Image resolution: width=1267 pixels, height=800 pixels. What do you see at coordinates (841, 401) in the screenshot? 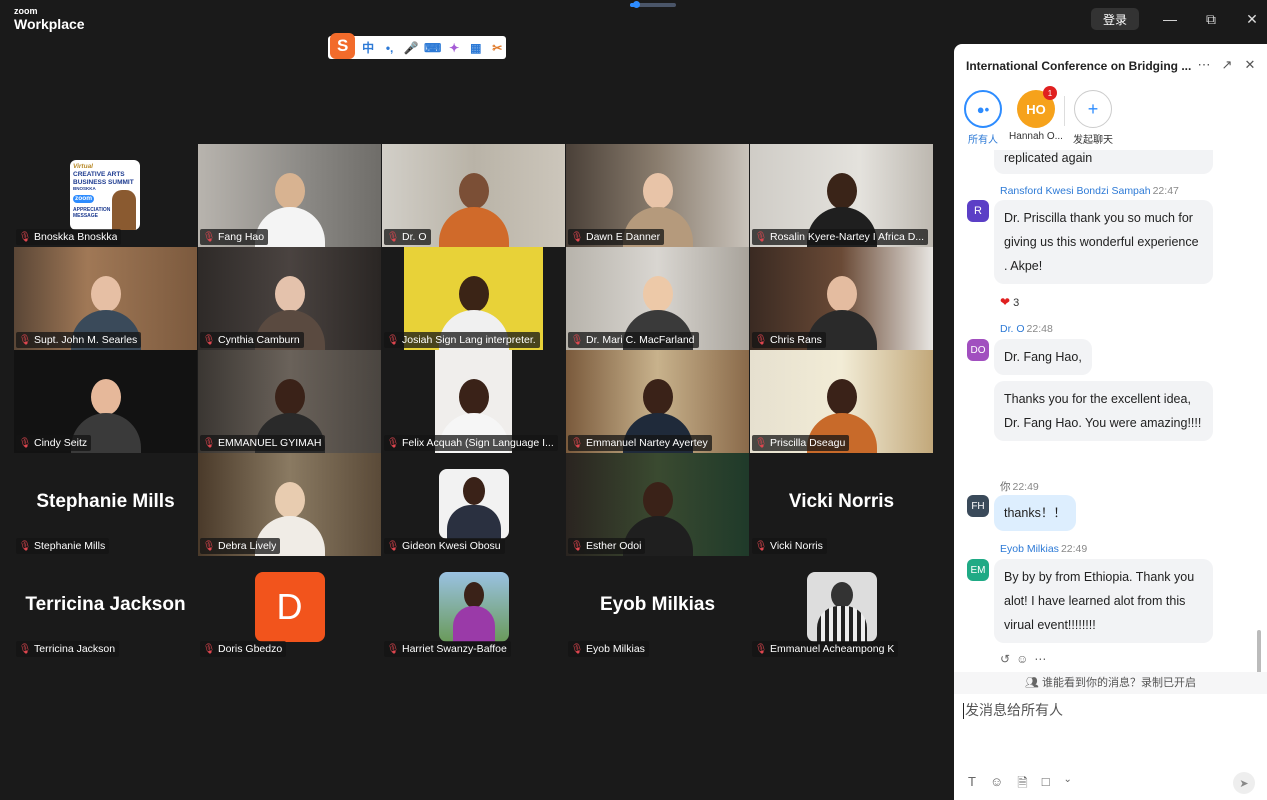
I see `participant-video-active-speaker: 🎙︎ Priscilla Dseagu` at bounding box center [841, 401].